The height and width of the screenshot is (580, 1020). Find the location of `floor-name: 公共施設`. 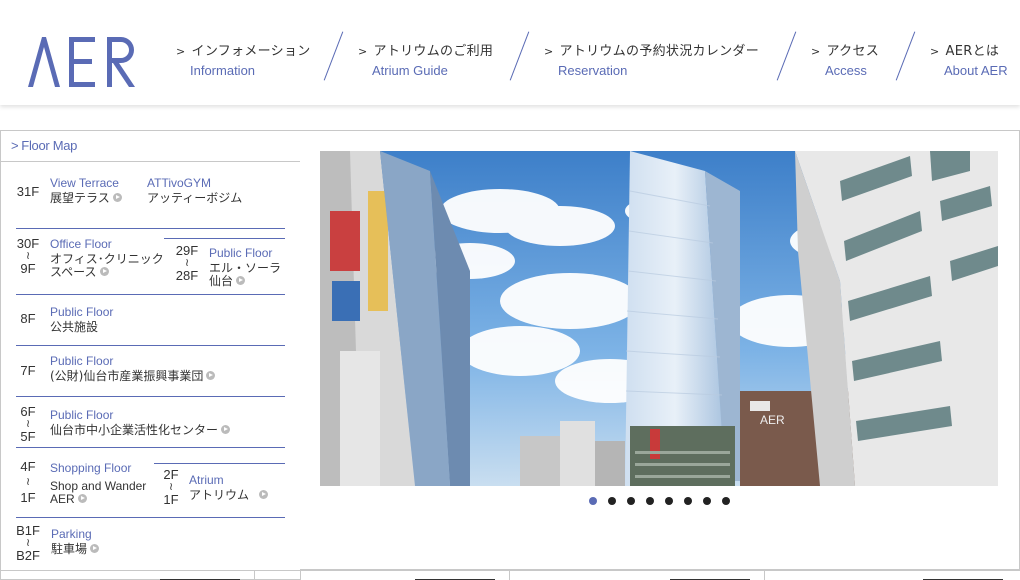

floor-name: 公共施設 is located at coordinates (74, 327).